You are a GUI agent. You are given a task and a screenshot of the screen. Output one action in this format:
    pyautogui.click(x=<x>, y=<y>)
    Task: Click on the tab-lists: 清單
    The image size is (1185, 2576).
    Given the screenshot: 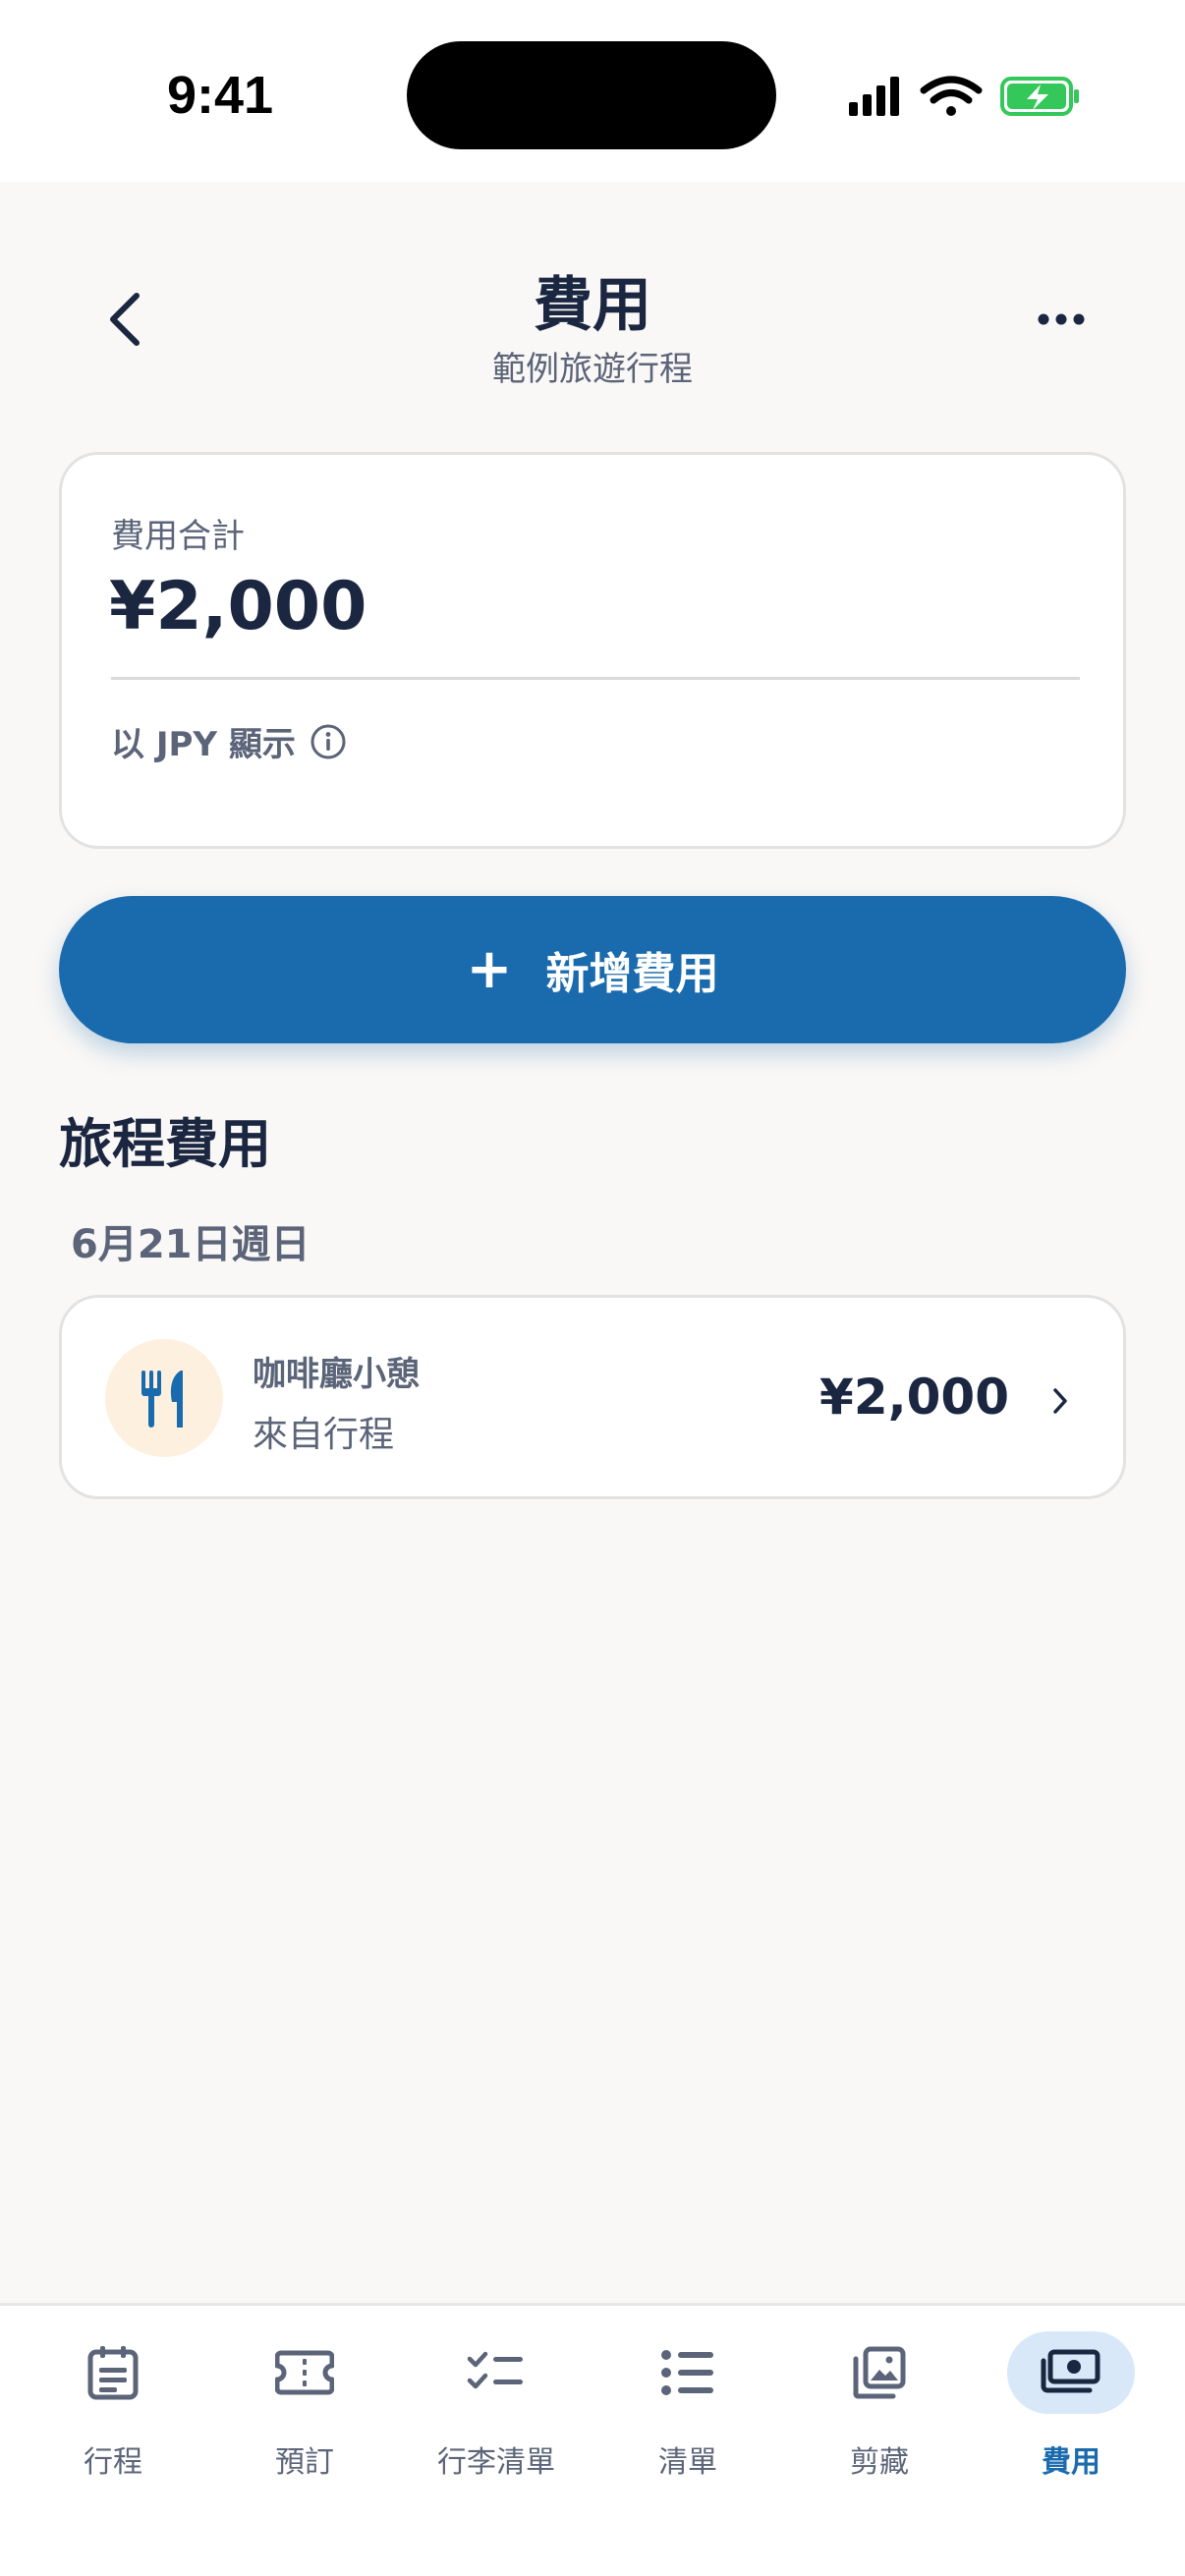 What is the action you would take?
    pyautogui.click(x=688, y=2419)
    